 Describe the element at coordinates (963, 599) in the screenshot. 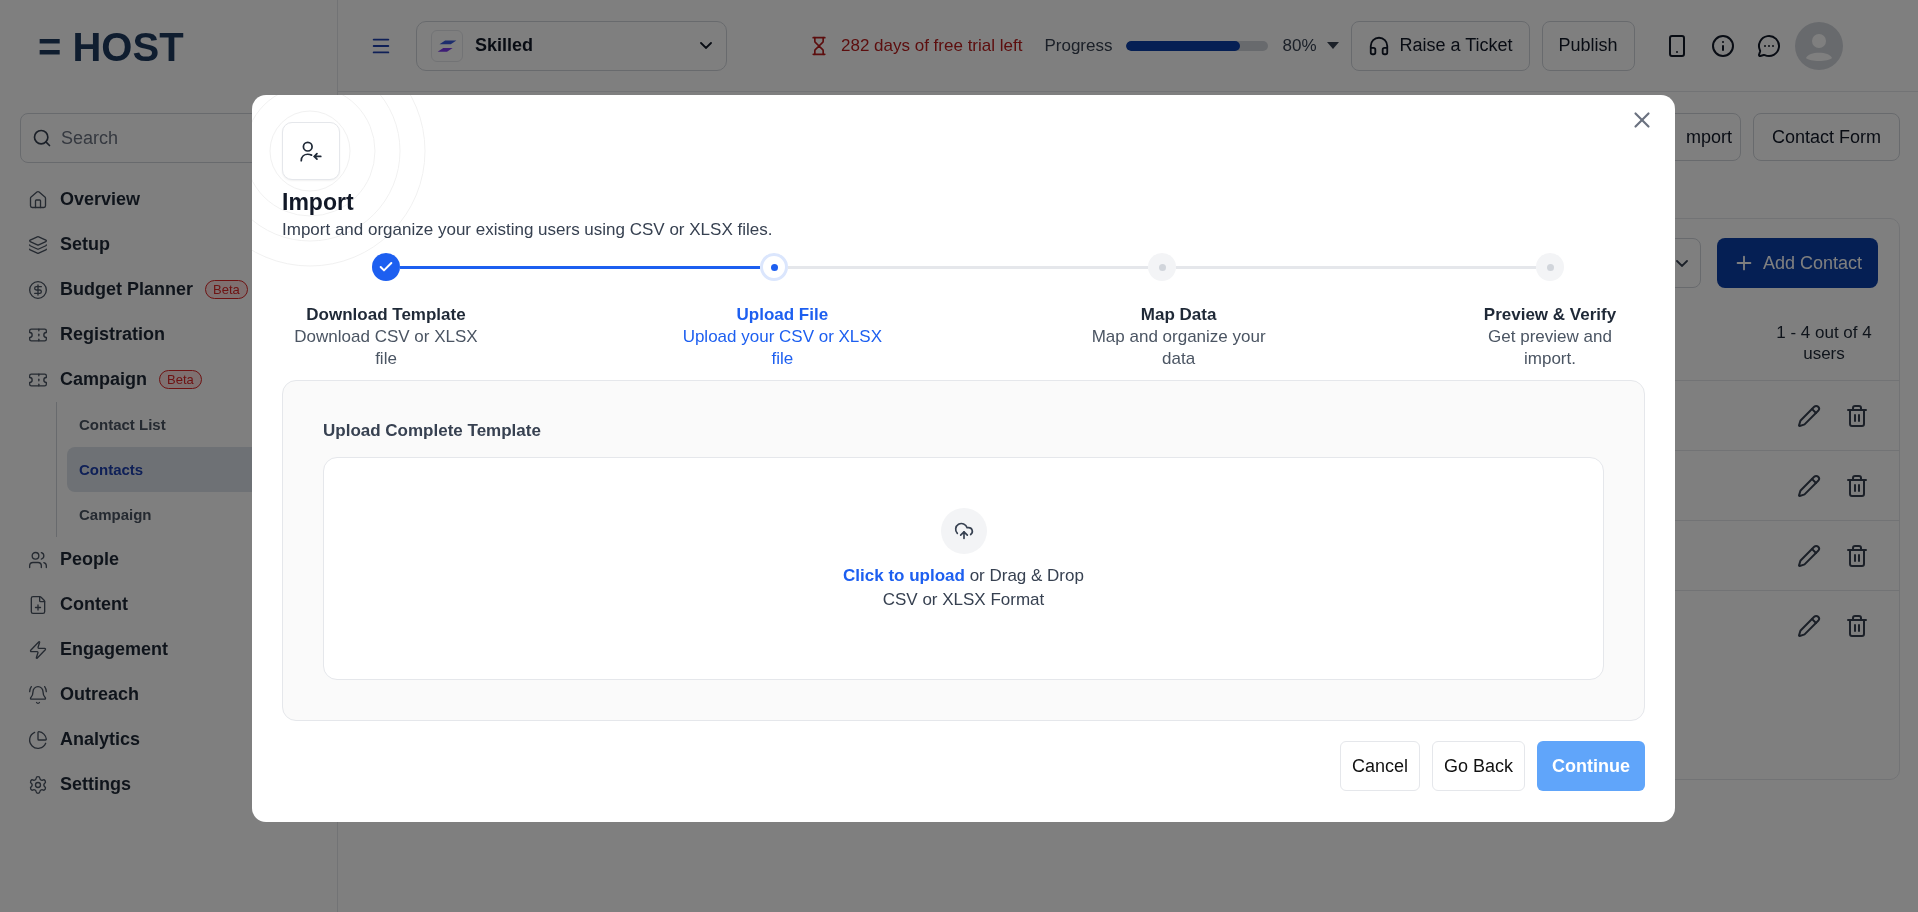

I see `format-hint: CSV or XLSX Format` at that location.